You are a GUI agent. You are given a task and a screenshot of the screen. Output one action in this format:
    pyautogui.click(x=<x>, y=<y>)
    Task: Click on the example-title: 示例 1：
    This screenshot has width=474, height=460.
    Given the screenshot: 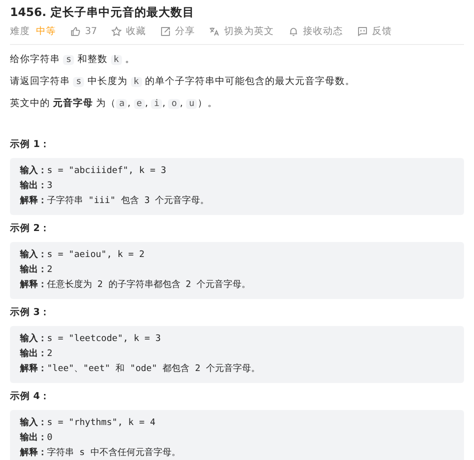 What is the action you would take?
    pyautogui.click(x=30, y=144)
    